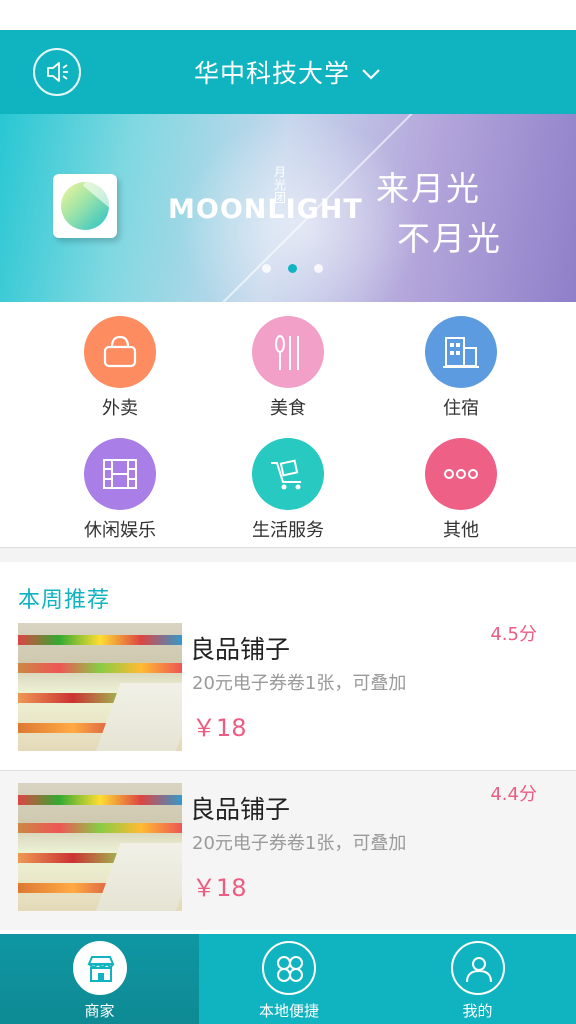 This screenshot has width=576, height=1024. I want to click on page-dot-active, so click(292, 268).